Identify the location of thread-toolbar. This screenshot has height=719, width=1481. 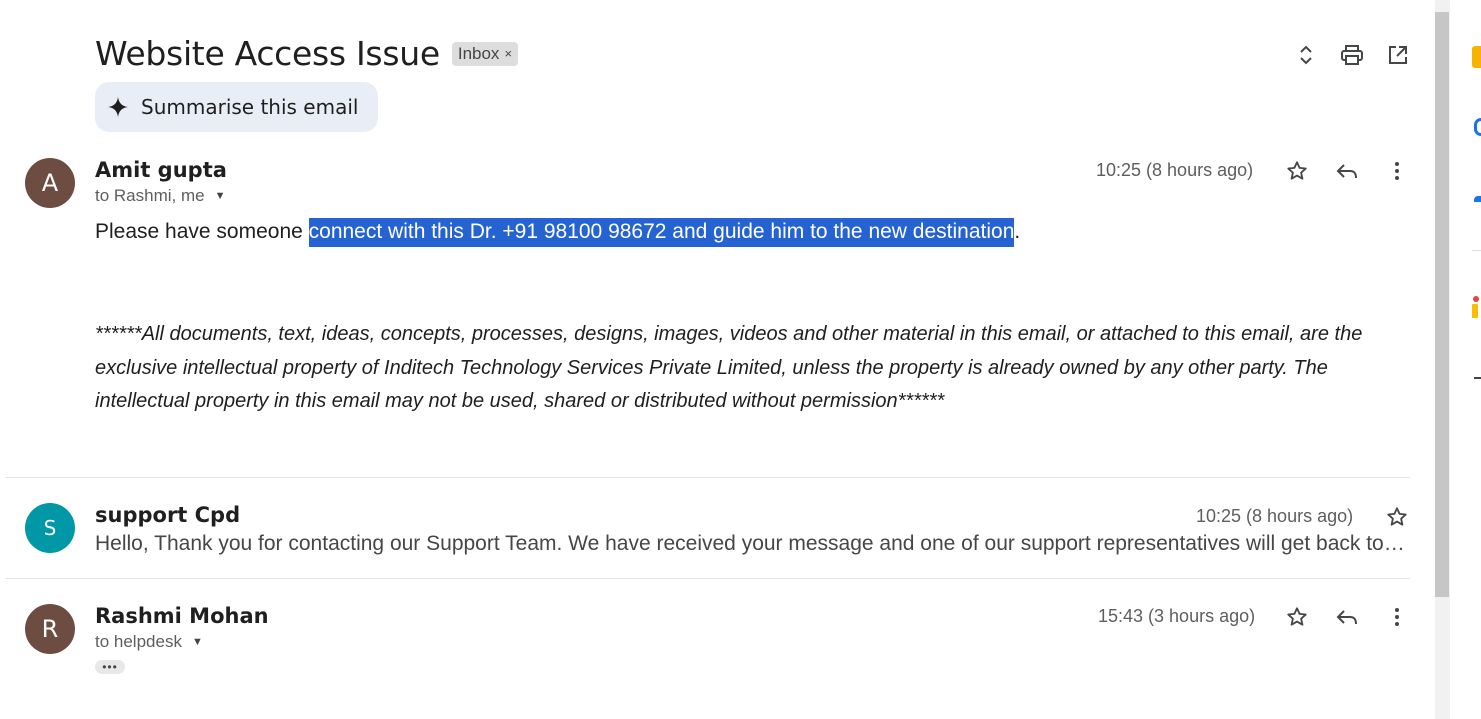
(1352, 55).